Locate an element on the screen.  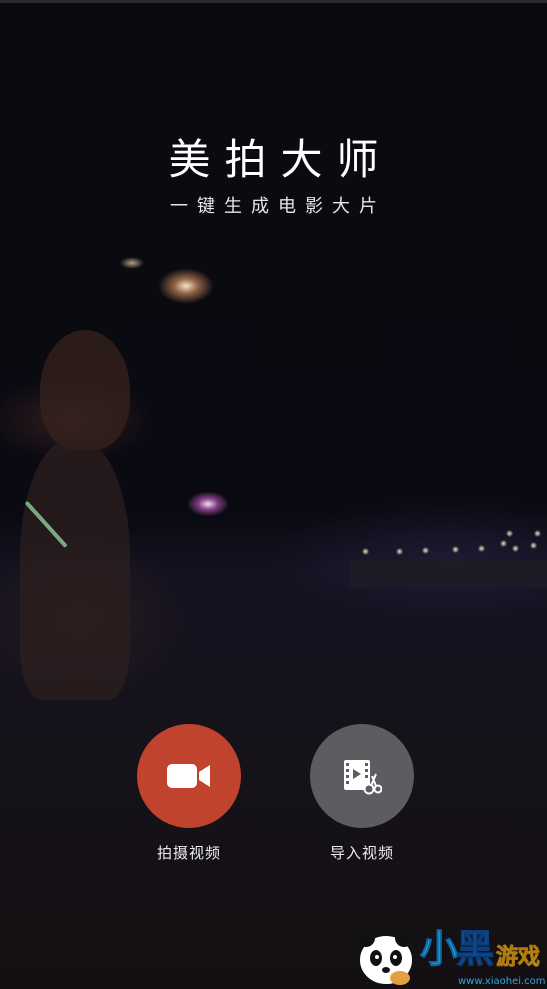
sparkler-light-pink is located at coordinates (208, 504).